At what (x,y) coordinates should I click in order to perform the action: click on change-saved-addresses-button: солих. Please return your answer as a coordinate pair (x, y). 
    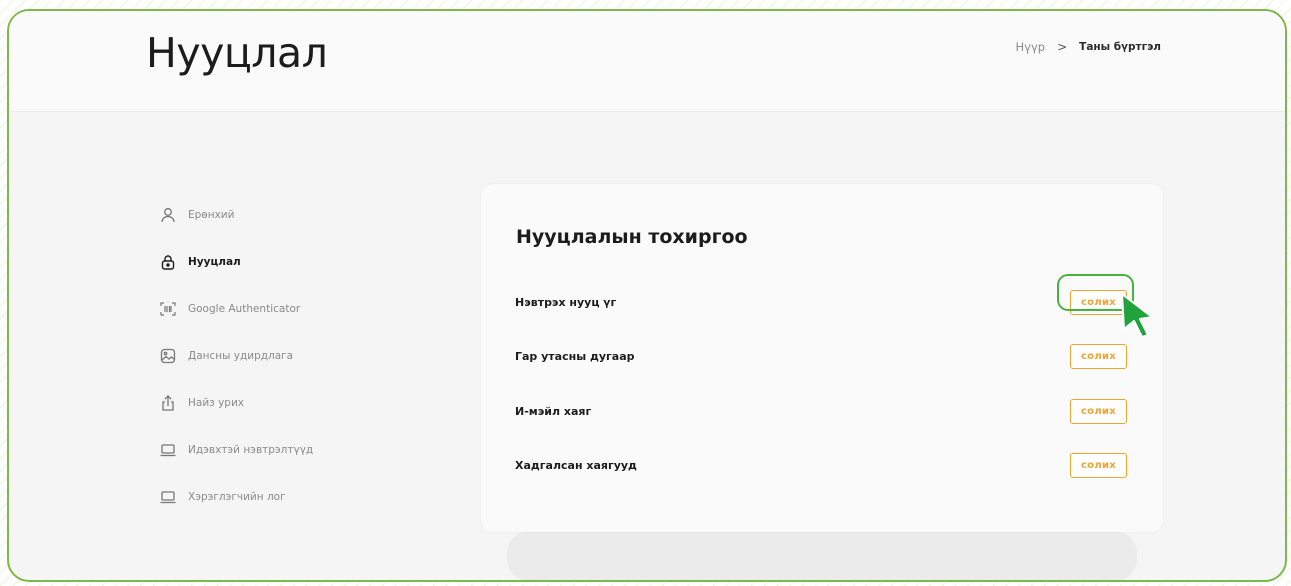
    Looking at the image, I should click on (1098, 465).